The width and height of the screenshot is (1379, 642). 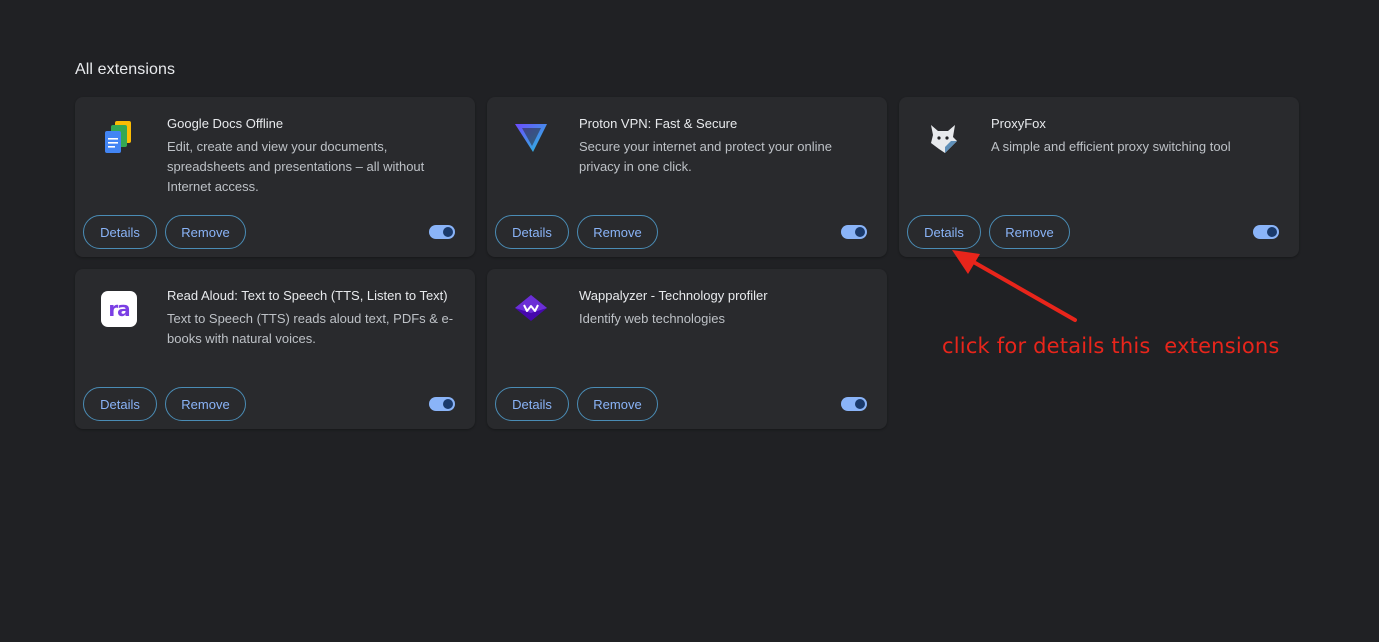 I want to click on extension-name: Wappalyzer - Technology profiler, so click(x=673, y=295).